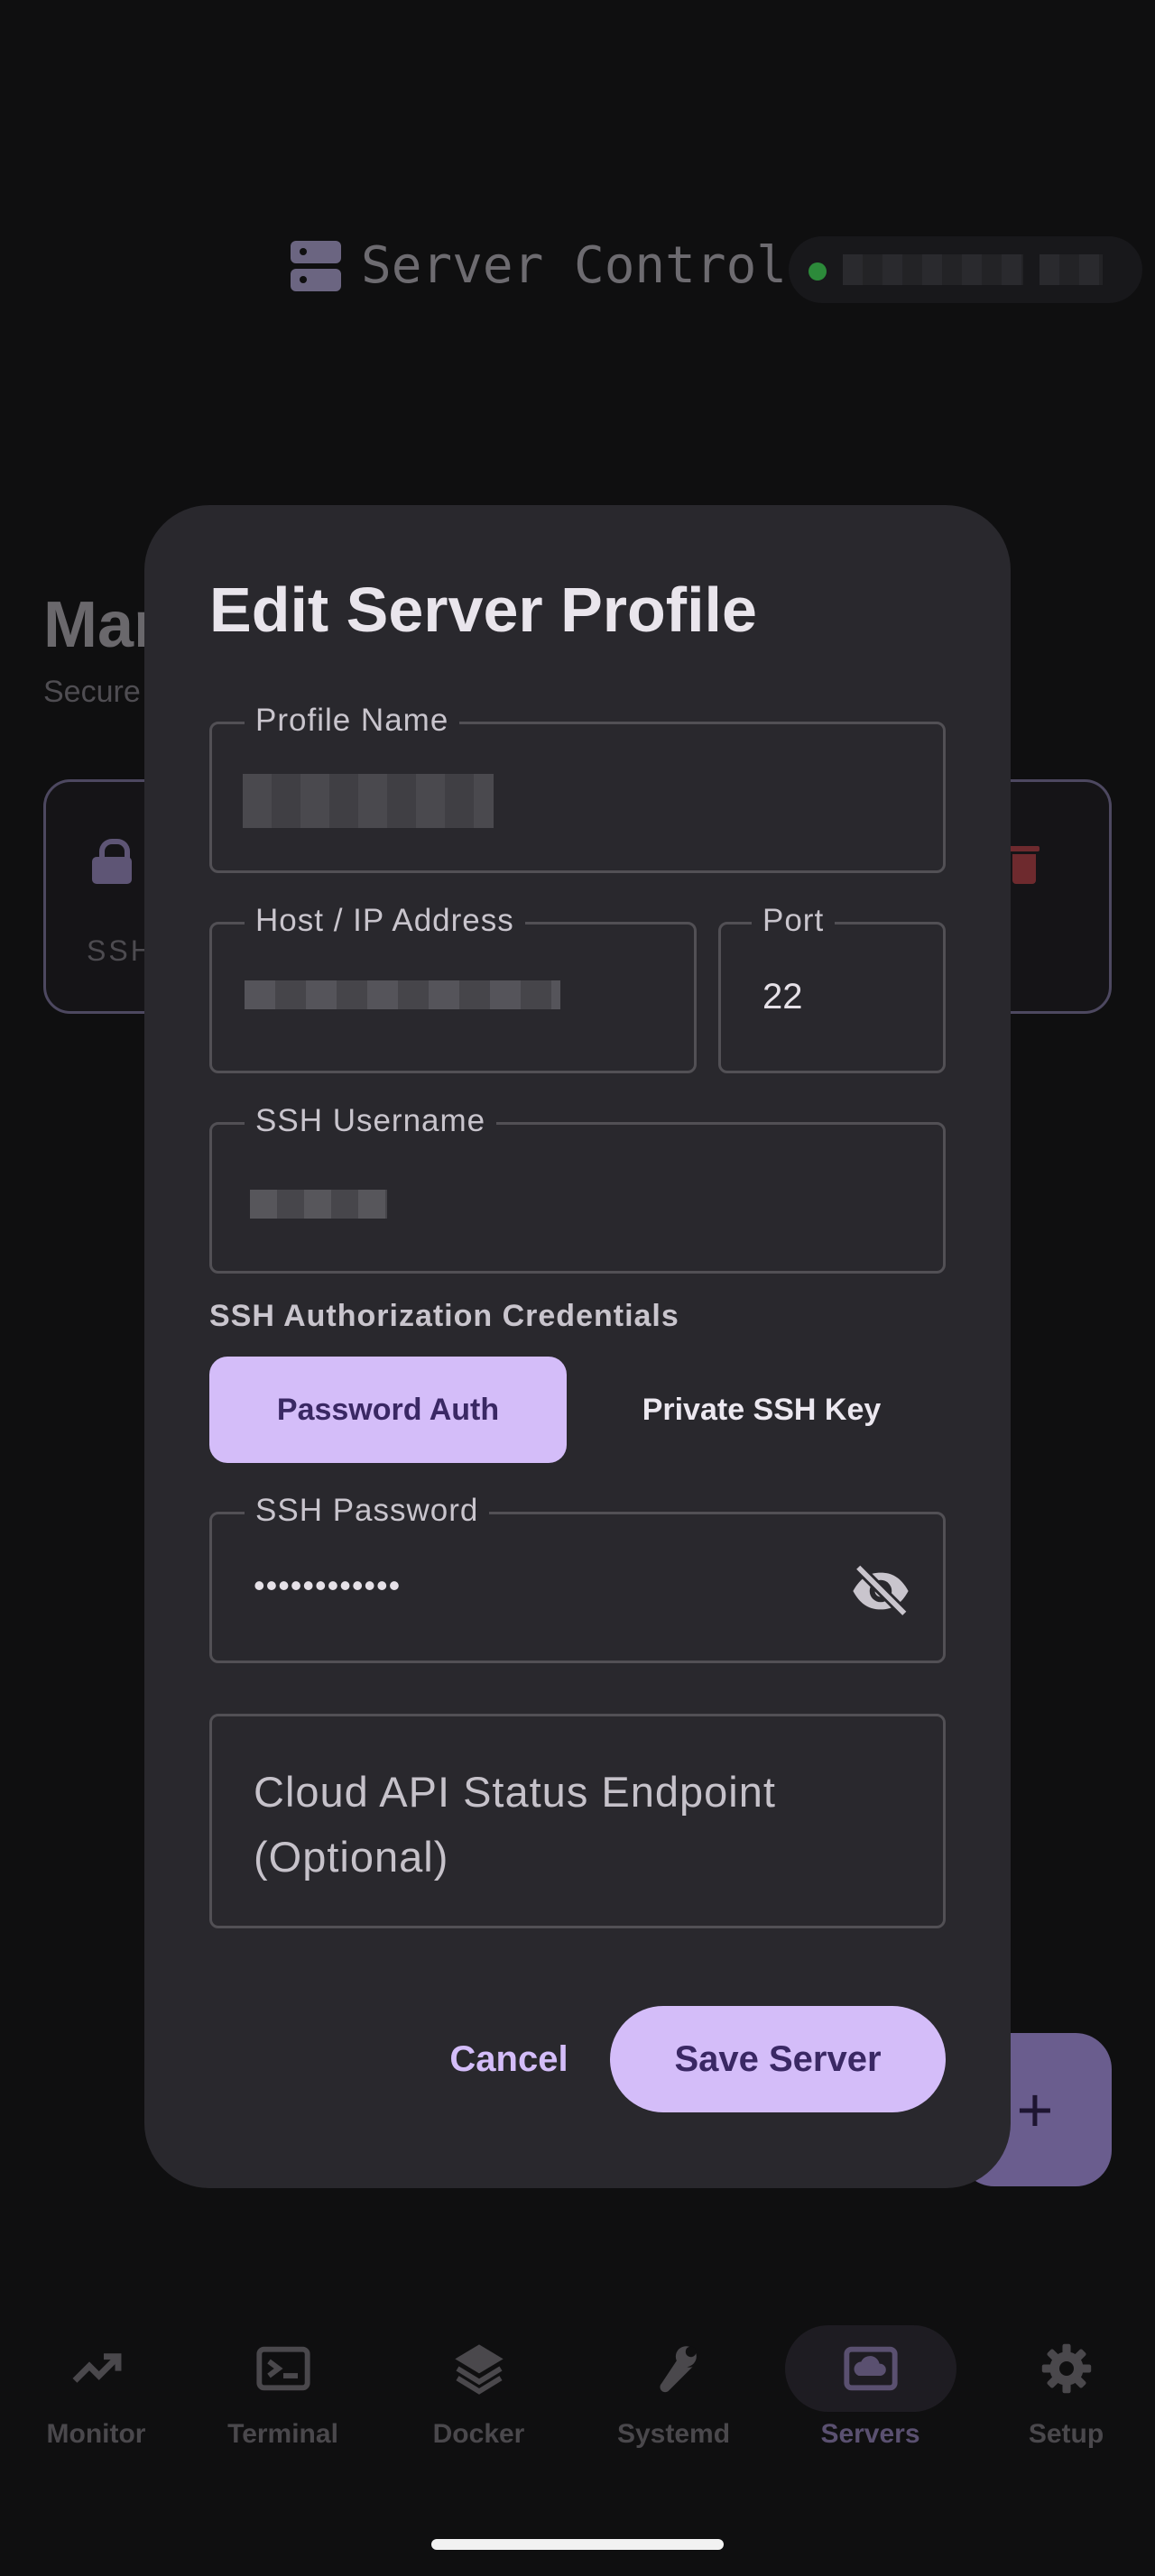 The height and width of the screenshot is (2576, 1155). I want to click on nav-active-indicator, so click(870, 2368).